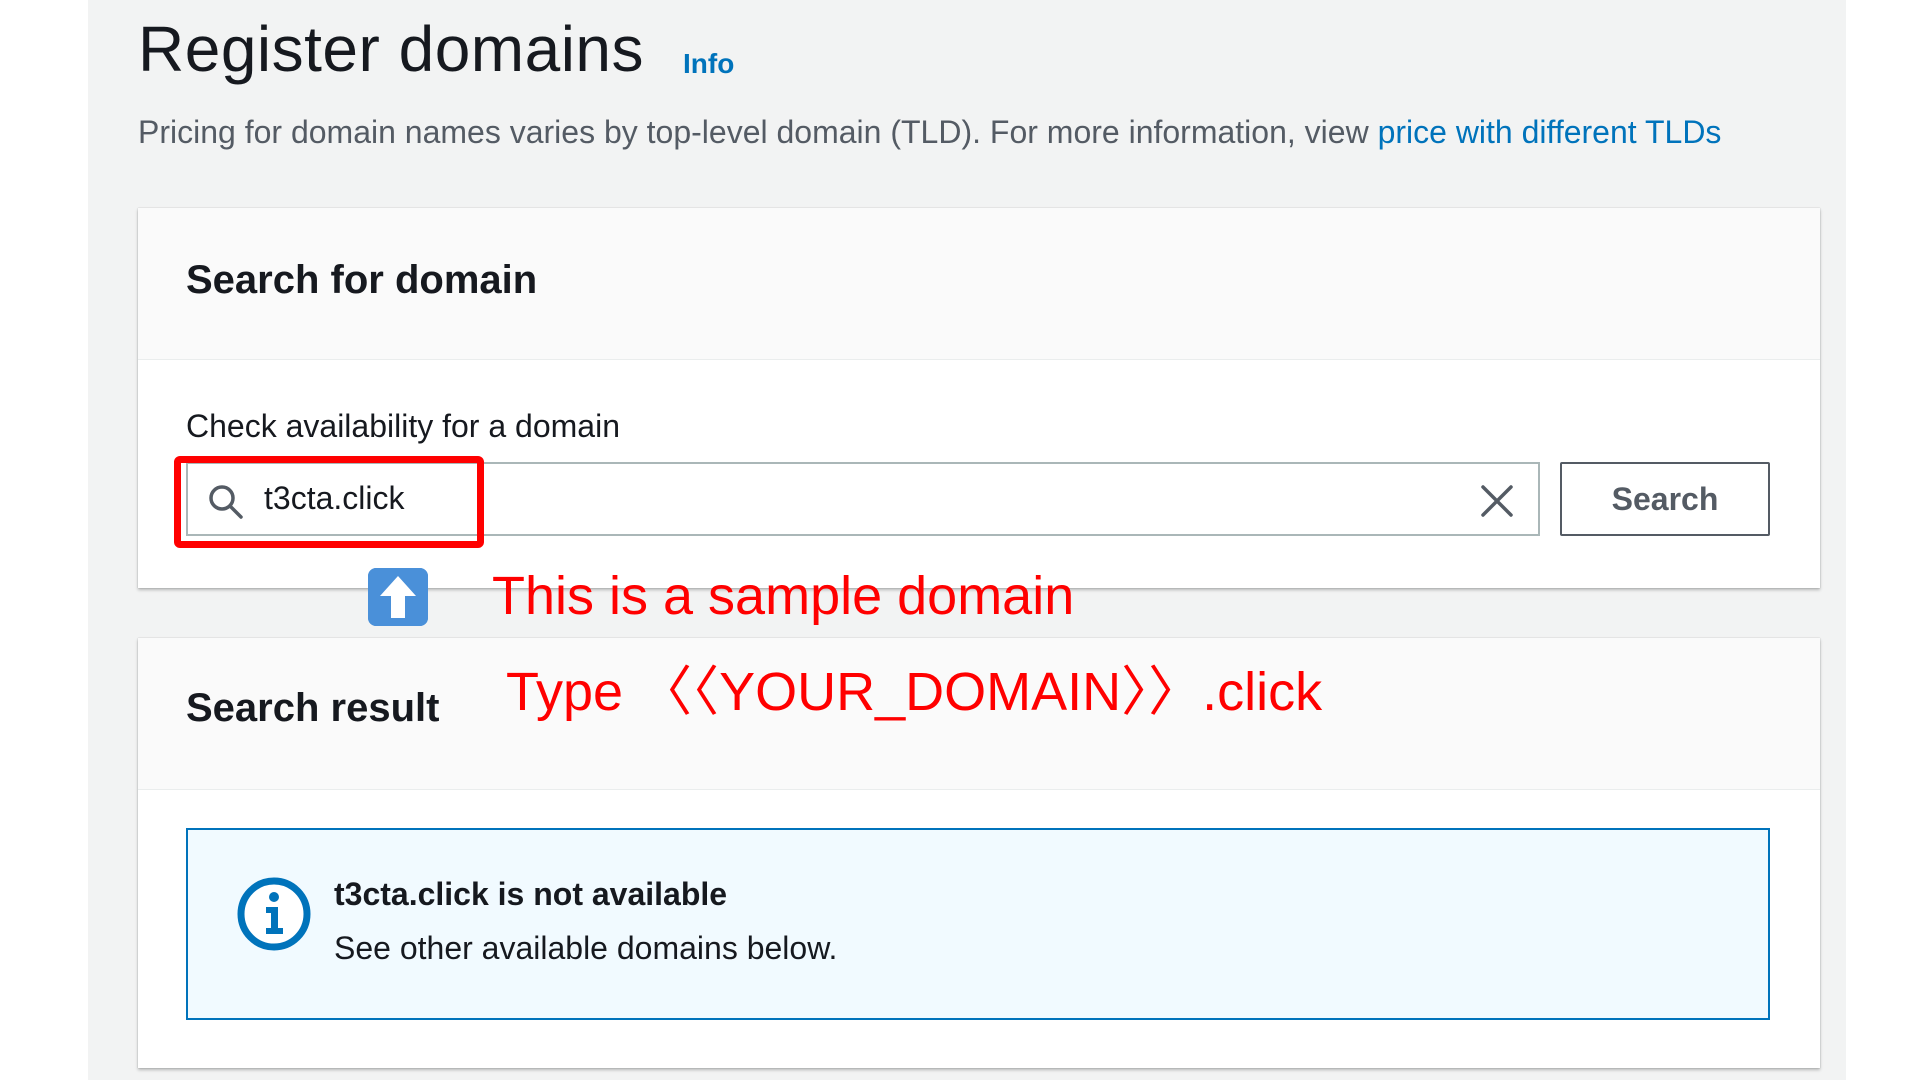 This screenshot has height=1080, width=1920. Describe the element at coordinates (708, 64) in the screenshot. I see `info-link: Info` at that location.